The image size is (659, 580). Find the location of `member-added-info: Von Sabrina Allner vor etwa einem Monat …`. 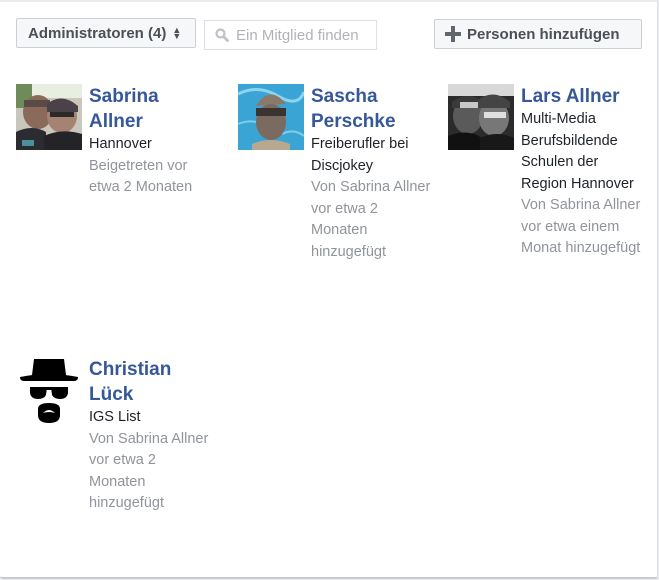

member-added-info: Von Sabrina Allner vor etwa einem Monat … is located at coordinates (581, 226).